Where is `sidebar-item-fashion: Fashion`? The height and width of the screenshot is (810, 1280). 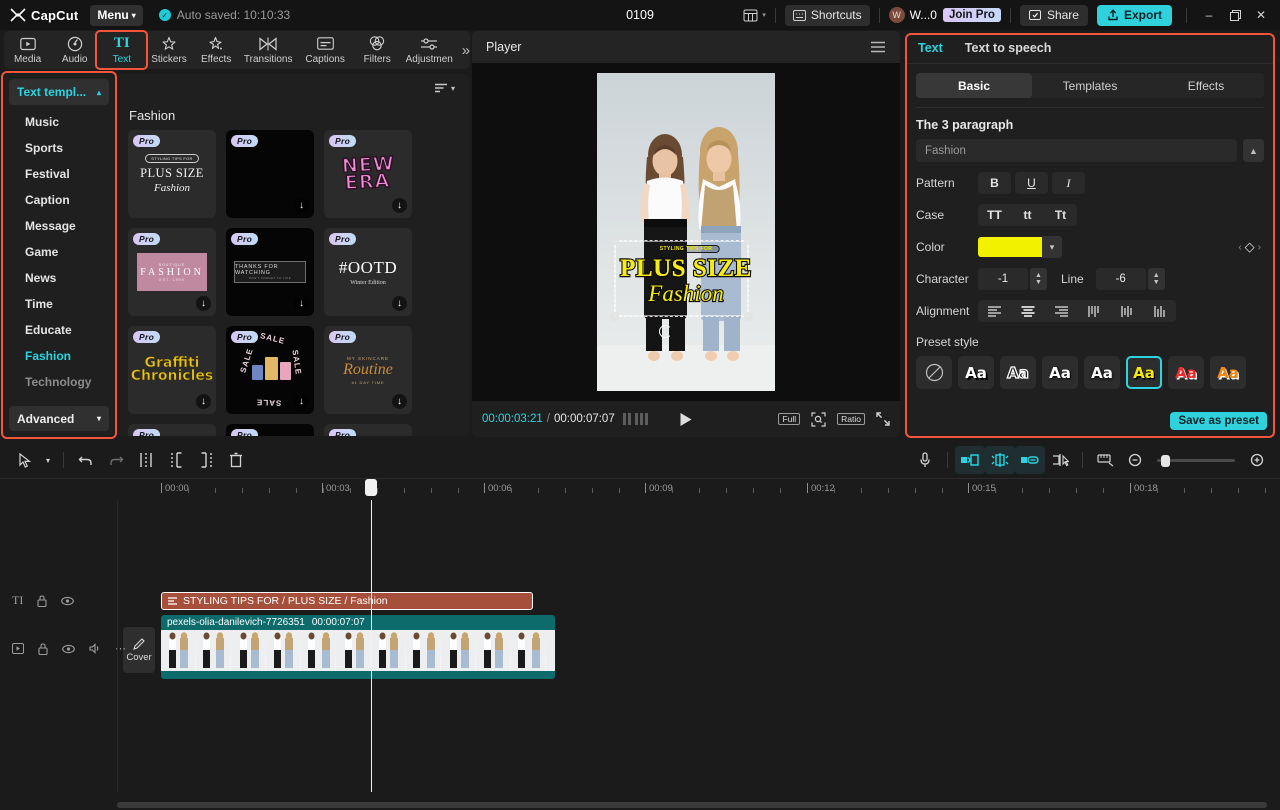 sidebar-item-fashion: Fashion is located at coordinates (59, 356).